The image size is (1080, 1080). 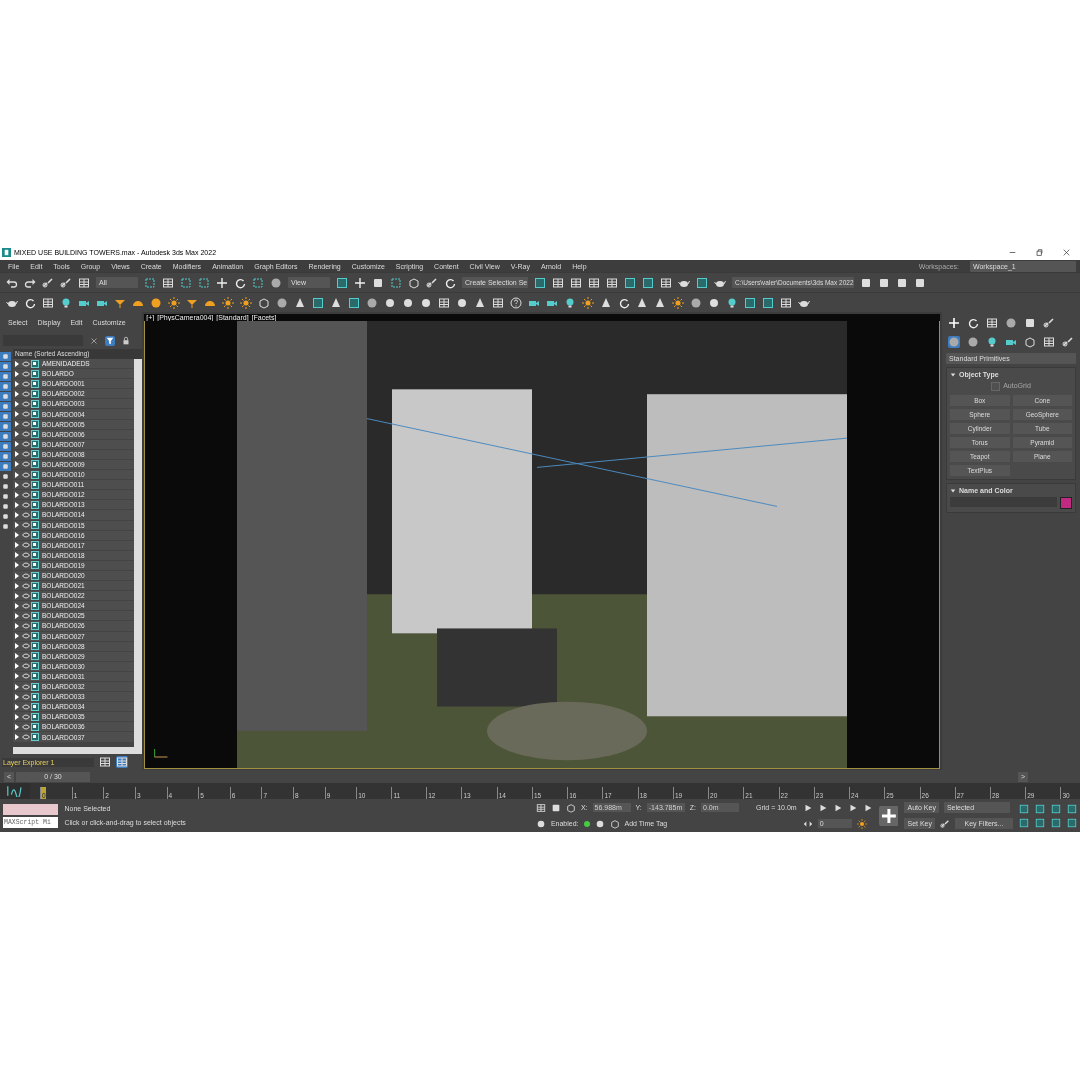 I want to click on set-keys-icon, so click(x=888, y=815).